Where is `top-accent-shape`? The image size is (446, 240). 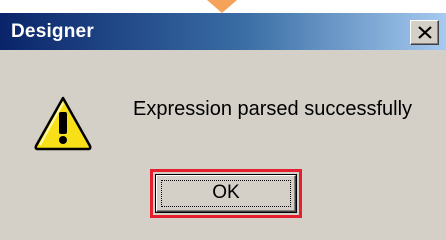 top-accent-shape is located at coordinates (222, 6).